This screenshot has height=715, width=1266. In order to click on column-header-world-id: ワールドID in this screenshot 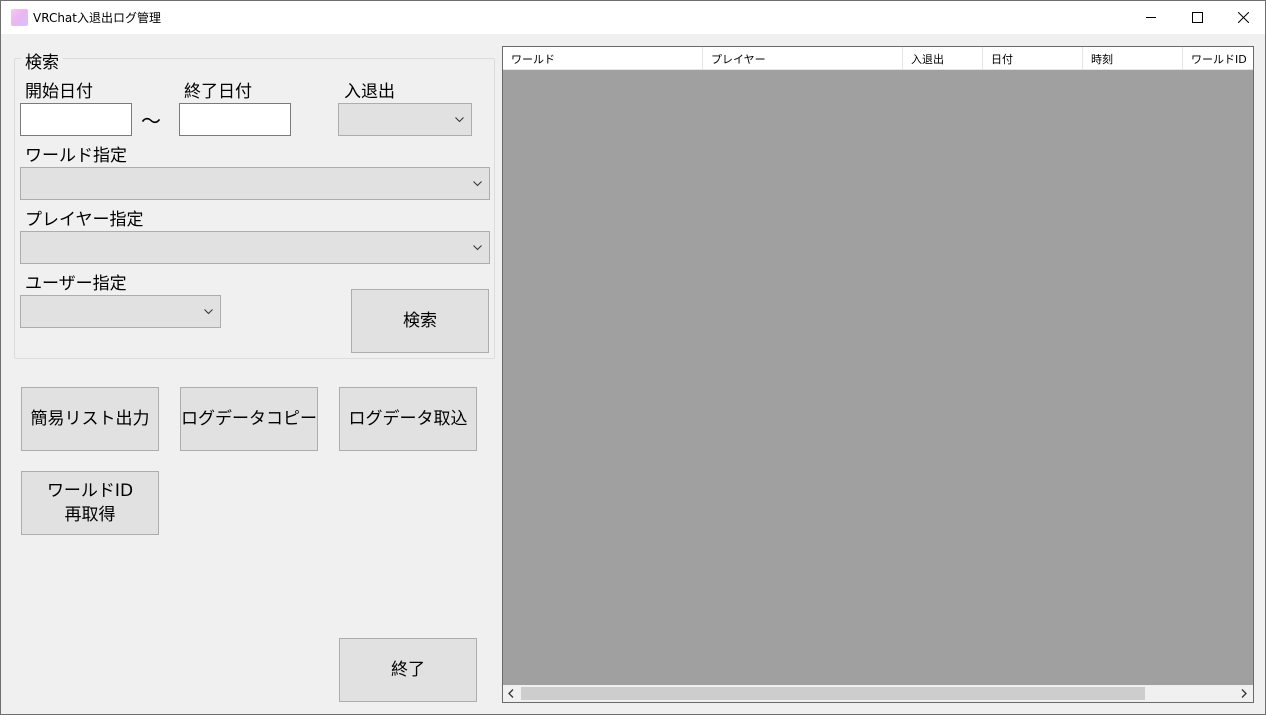, I will do `click(1218, 58)`.